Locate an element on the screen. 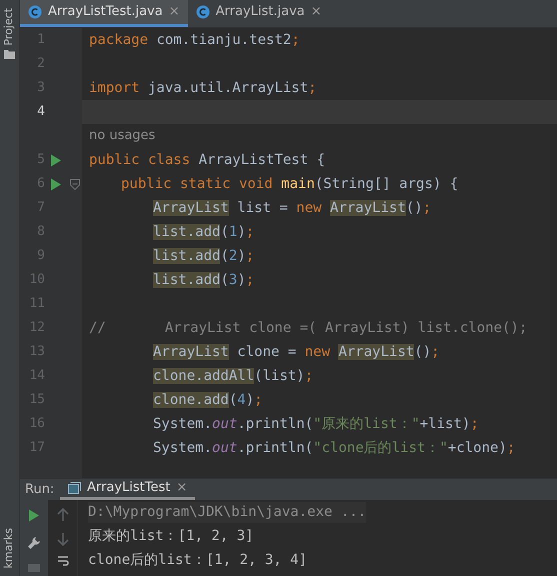 This screenshot has width=557, height=576. window-icon is located at coordinates (74, 488).